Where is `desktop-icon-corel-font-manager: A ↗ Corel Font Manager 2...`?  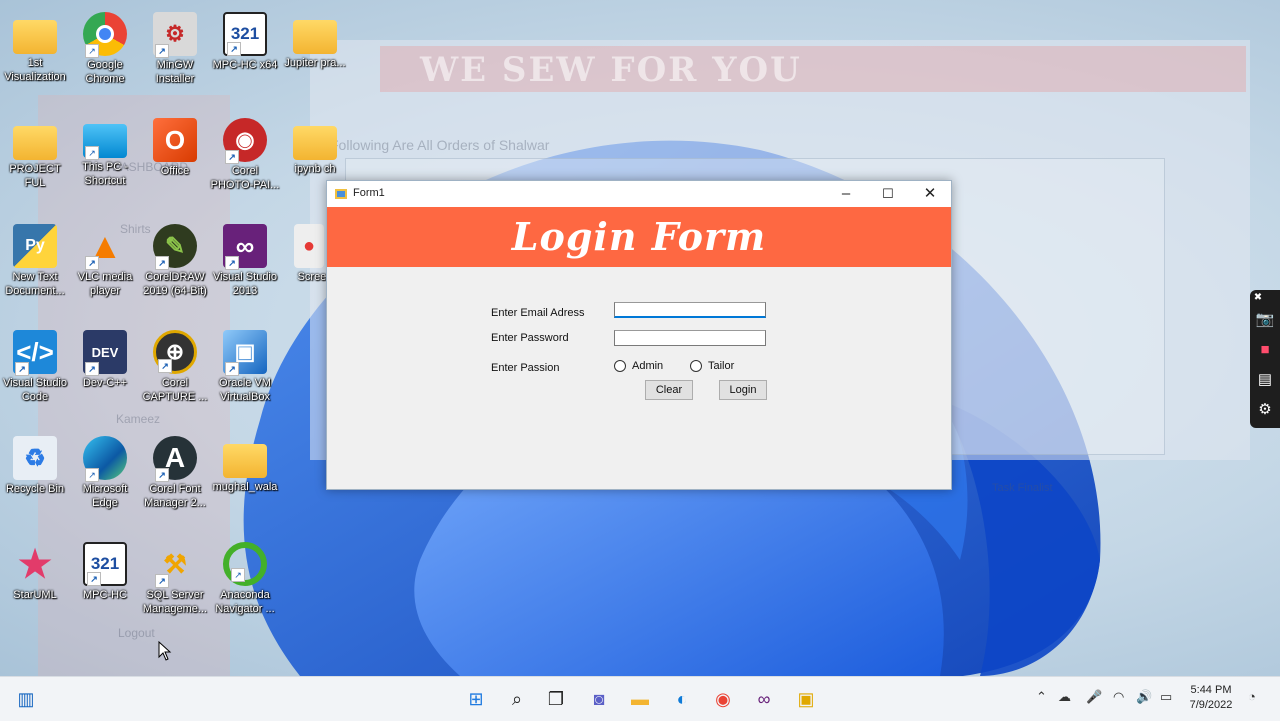
desktop-icon-corel-font-manager: A ↗ Corel Font Manager 2... is located at coordinates (175, 473).